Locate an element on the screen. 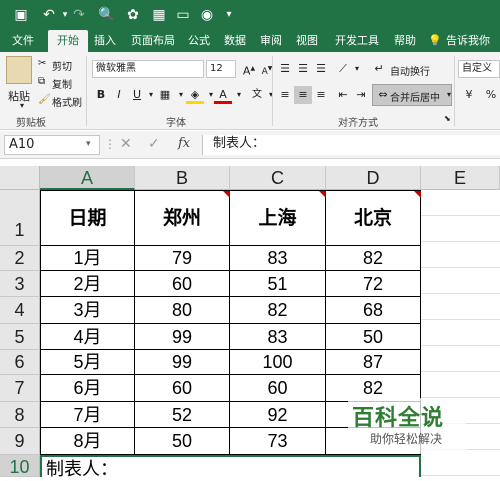  cut-icon: ✂ is located at coordinates (42, 63).